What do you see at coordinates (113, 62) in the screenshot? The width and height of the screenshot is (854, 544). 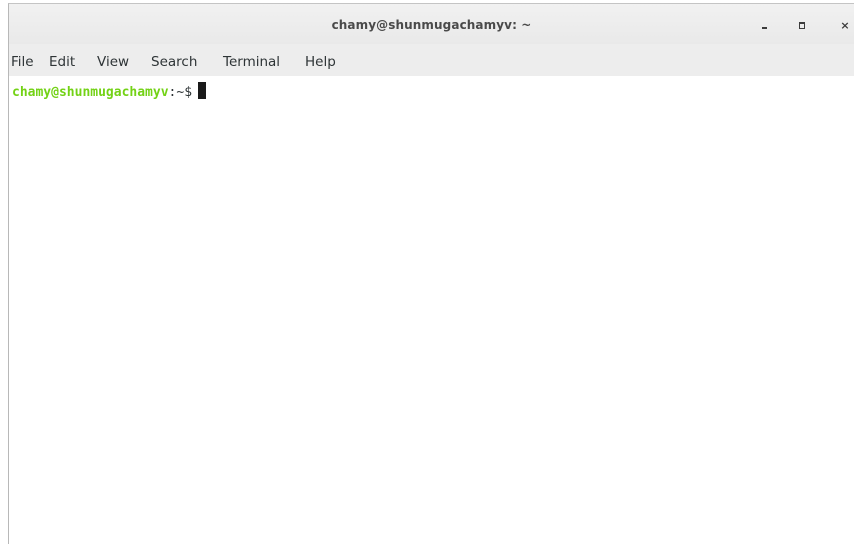 I see `menu-view: View` at bounding box center [113, 62].